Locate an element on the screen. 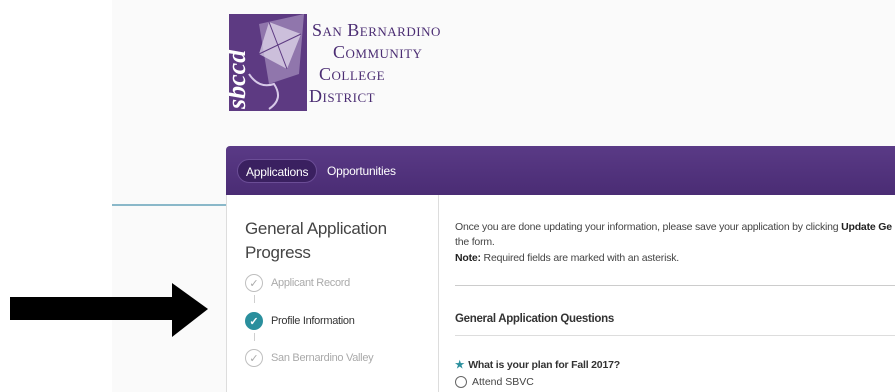 This screenshot has height=392, width=895. section-title: General Application Questions is located at coordinates (534, 319).